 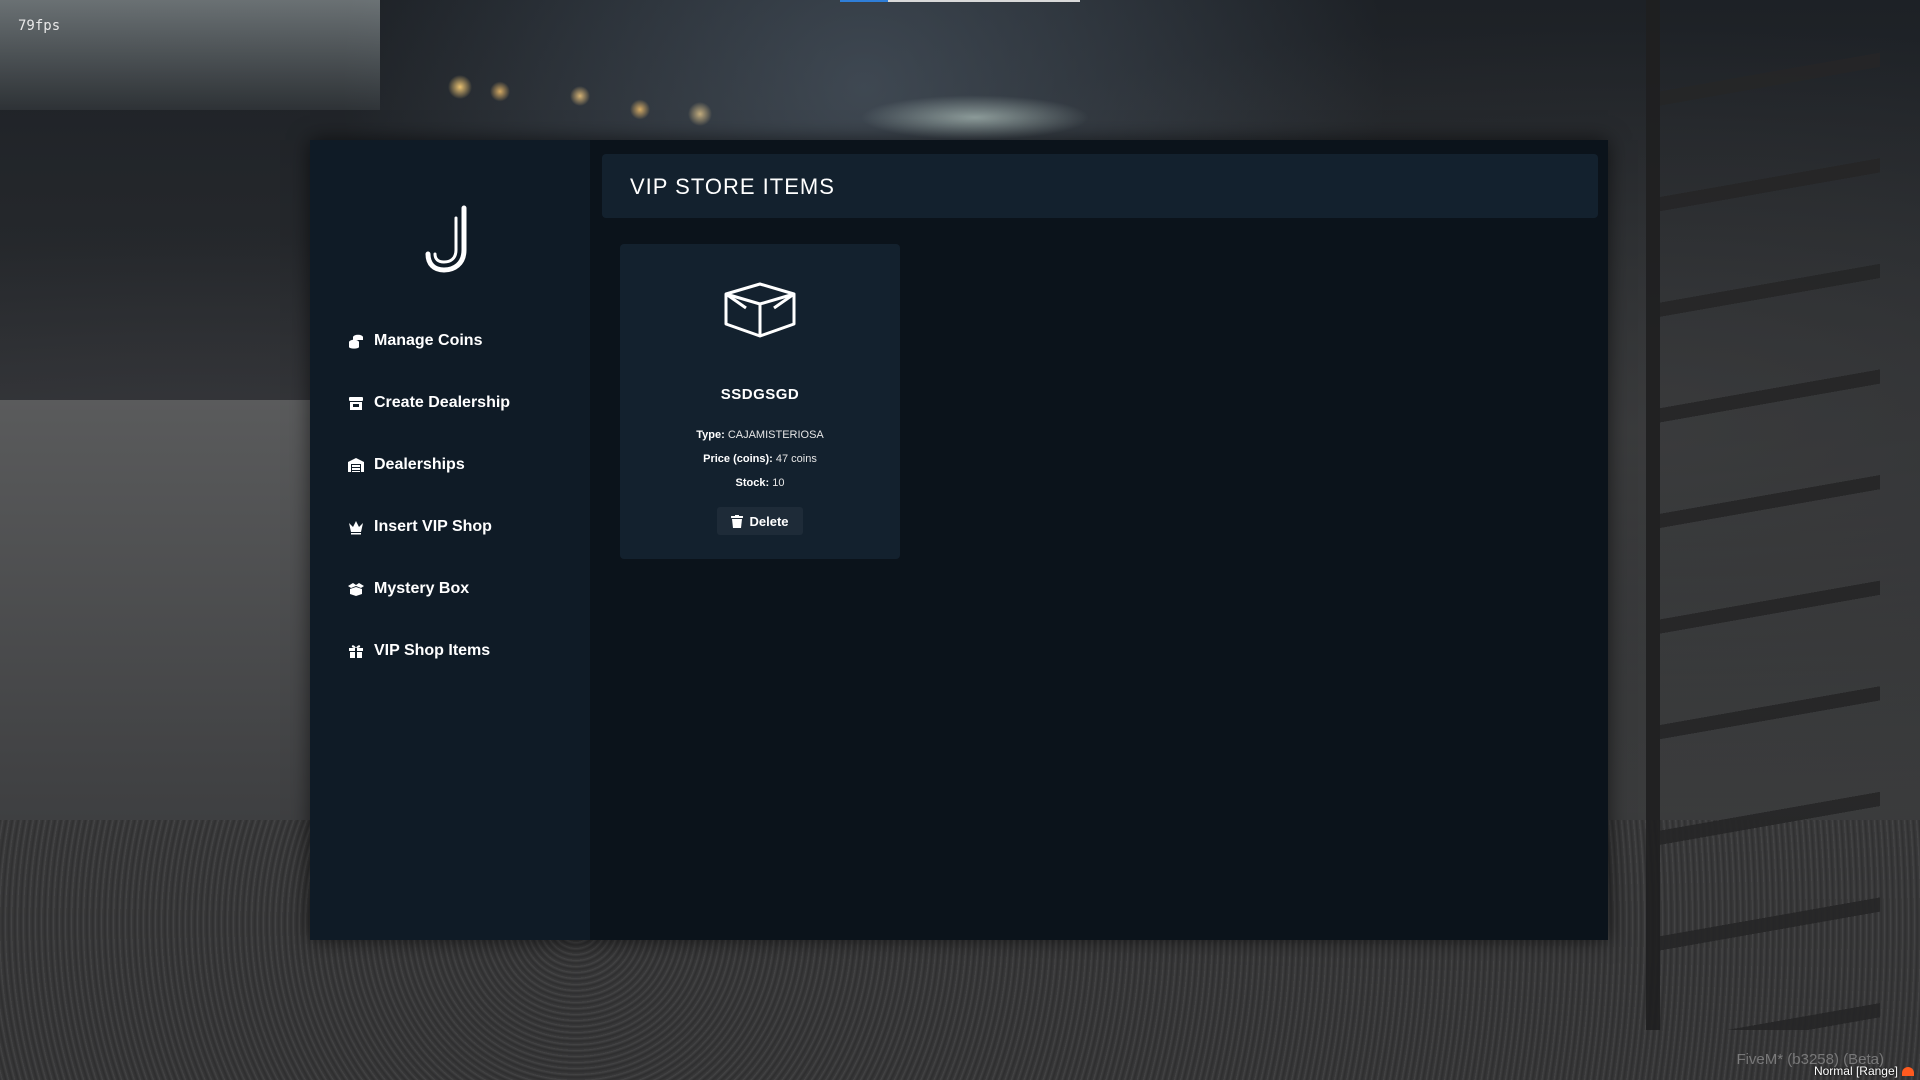 What do you see at coordinates (442, 402) in the screenshot?
I see `sidebar-item-label: Create Dealership` at bounding box center [442, 402].